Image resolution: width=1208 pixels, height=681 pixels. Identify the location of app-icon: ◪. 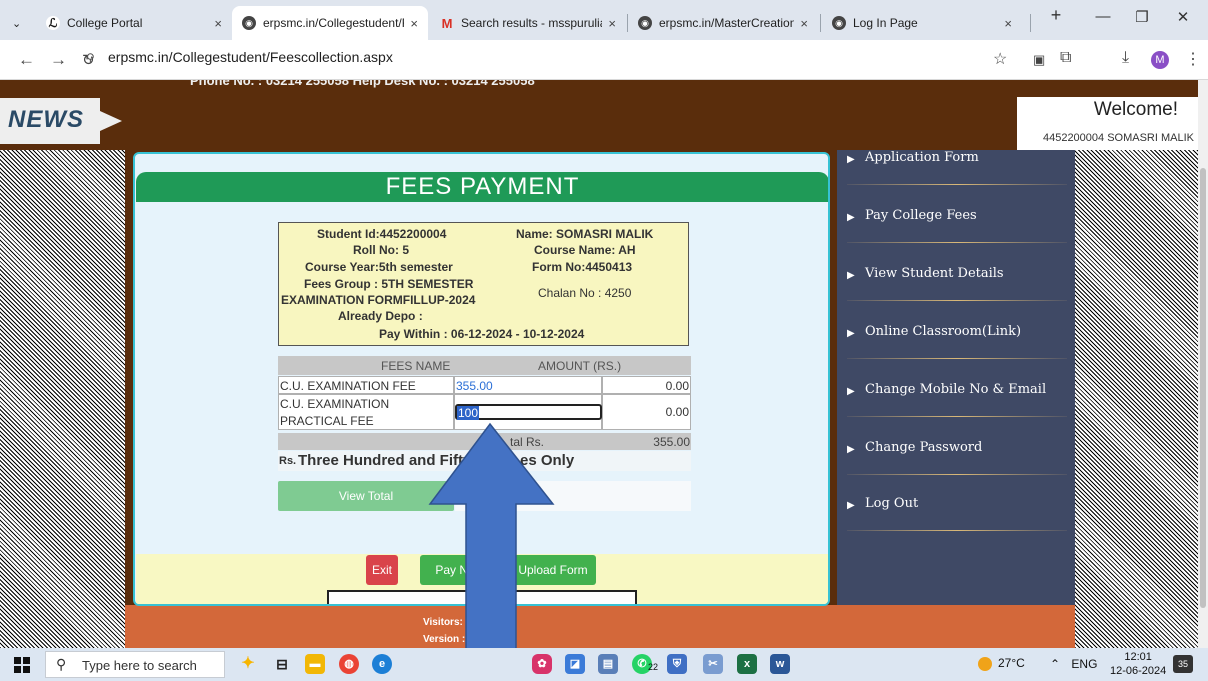
(575, 664).